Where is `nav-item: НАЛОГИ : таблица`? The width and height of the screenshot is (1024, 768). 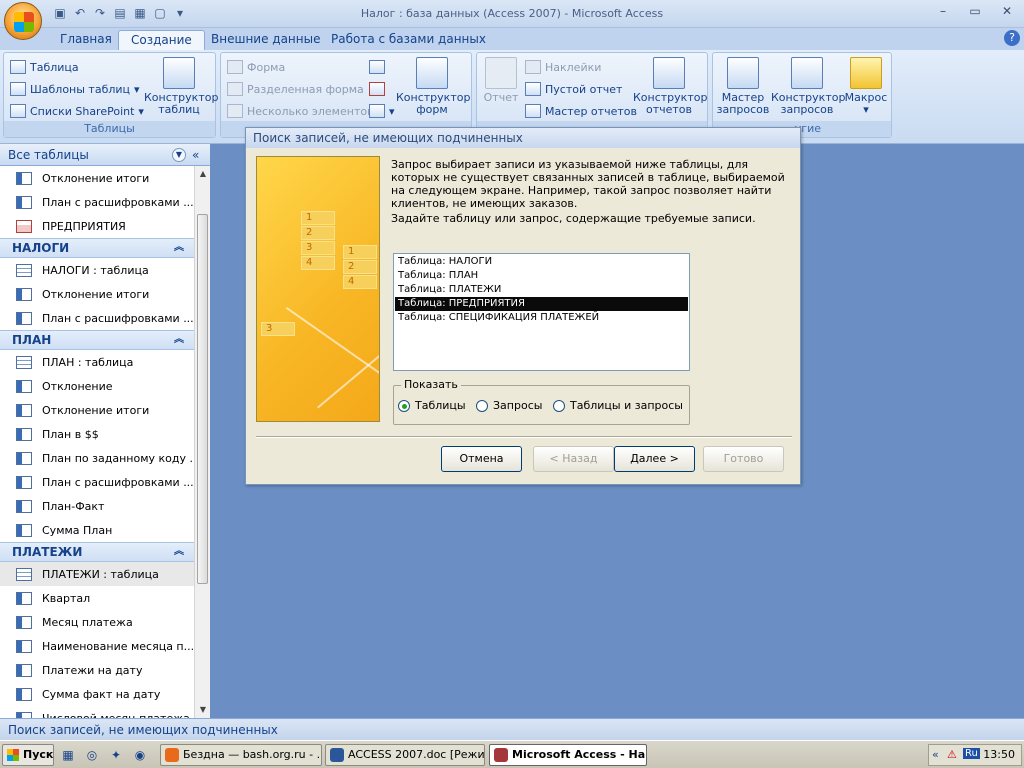
nav-item: НАЛОГИ : таблица is located at coordinates (97, 270).